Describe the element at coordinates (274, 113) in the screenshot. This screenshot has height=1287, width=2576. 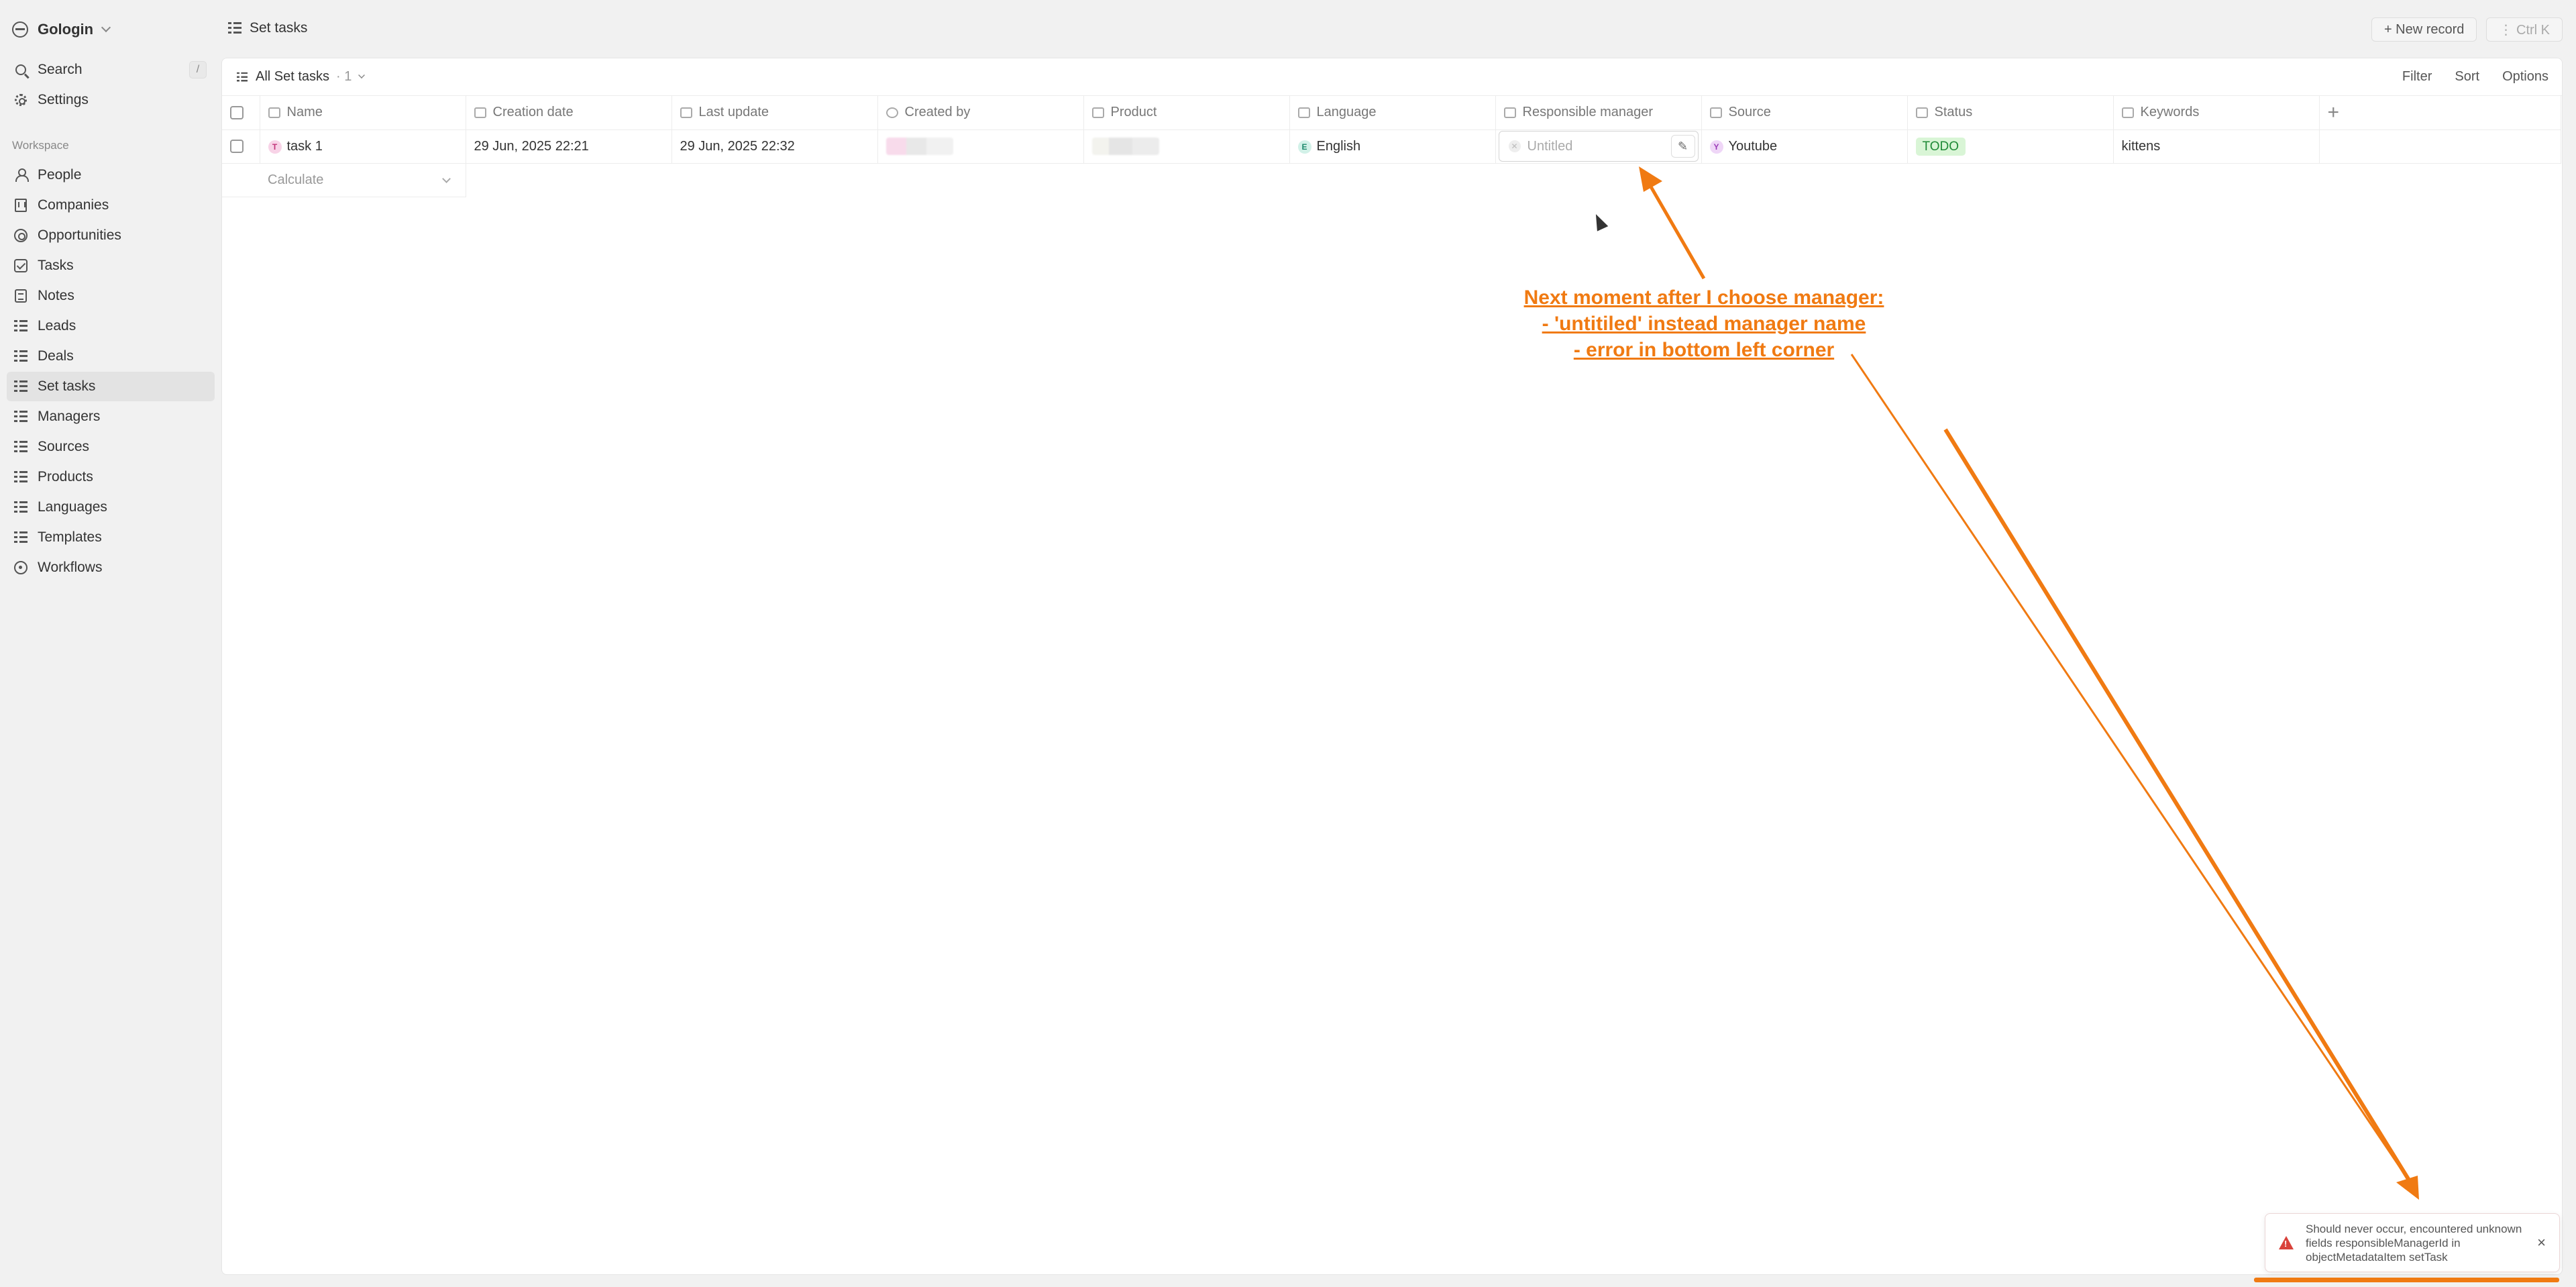
I see `text-field-icon` at that location.